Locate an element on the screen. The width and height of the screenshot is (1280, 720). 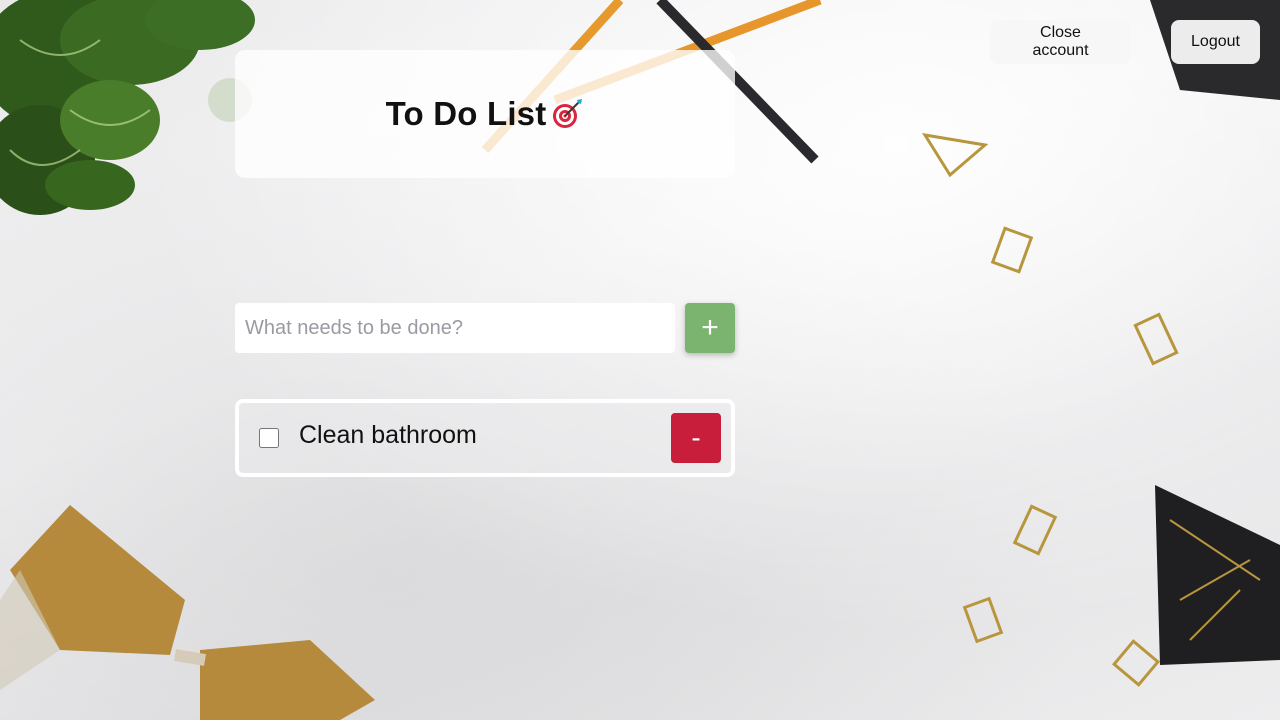
list-item: Clean bathroom - is located at coordinates (485, 438).